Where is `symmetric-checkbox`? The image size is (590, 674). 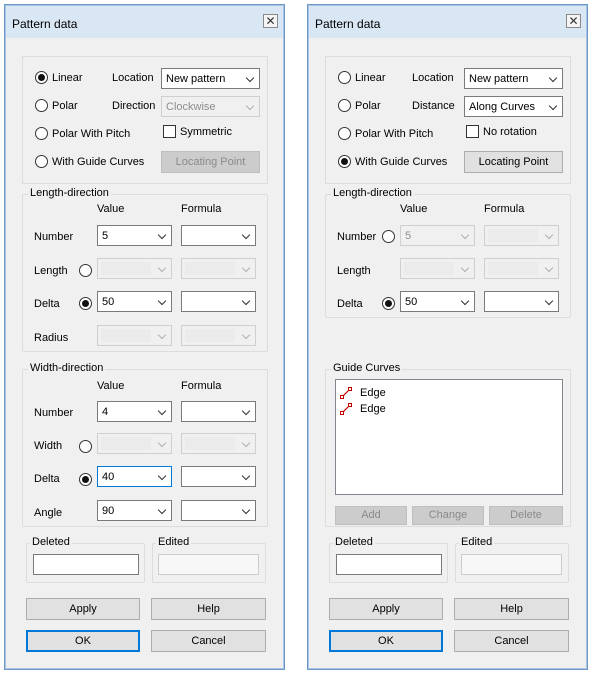 symmetric-checkbox is located at coordinates (169, 131).